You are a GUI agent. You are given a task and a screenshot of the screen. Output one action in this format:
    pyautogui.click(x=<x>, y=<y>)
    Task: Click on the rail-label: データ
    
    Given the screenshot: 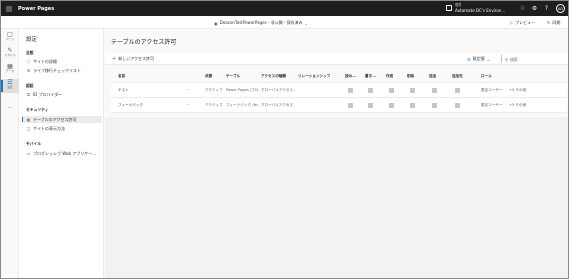 What is the action you would take?
    pyautogui.click(x=10, y=71)
    